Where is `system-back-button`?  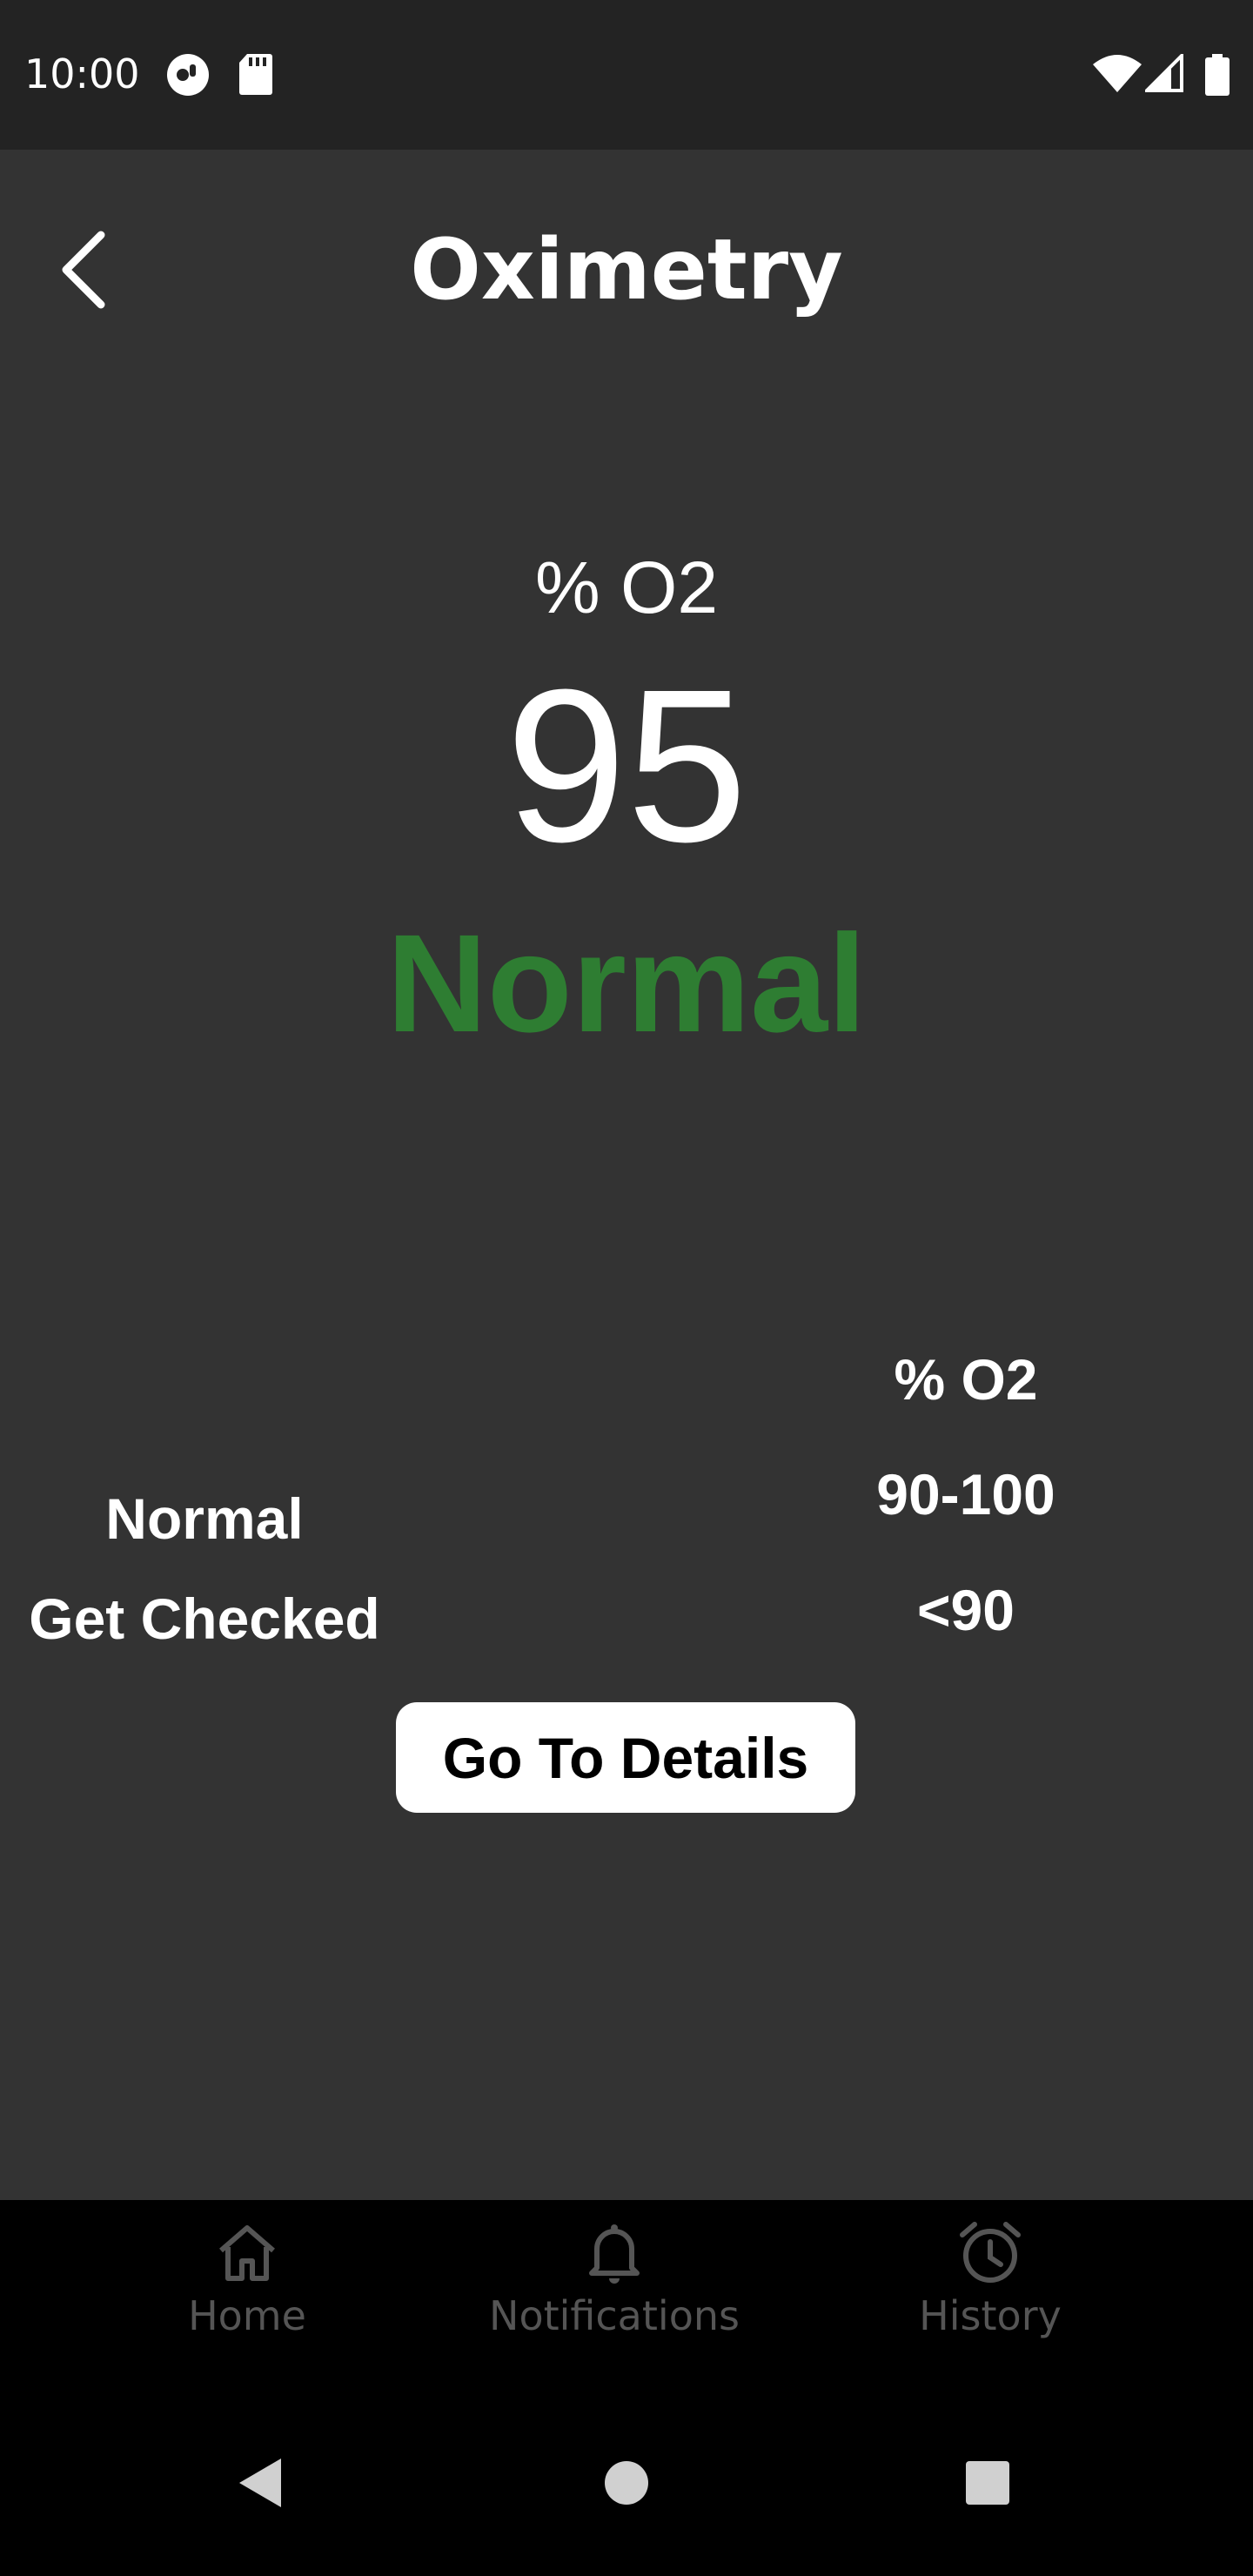 system-back-button is located at coordinates (260, 2482).